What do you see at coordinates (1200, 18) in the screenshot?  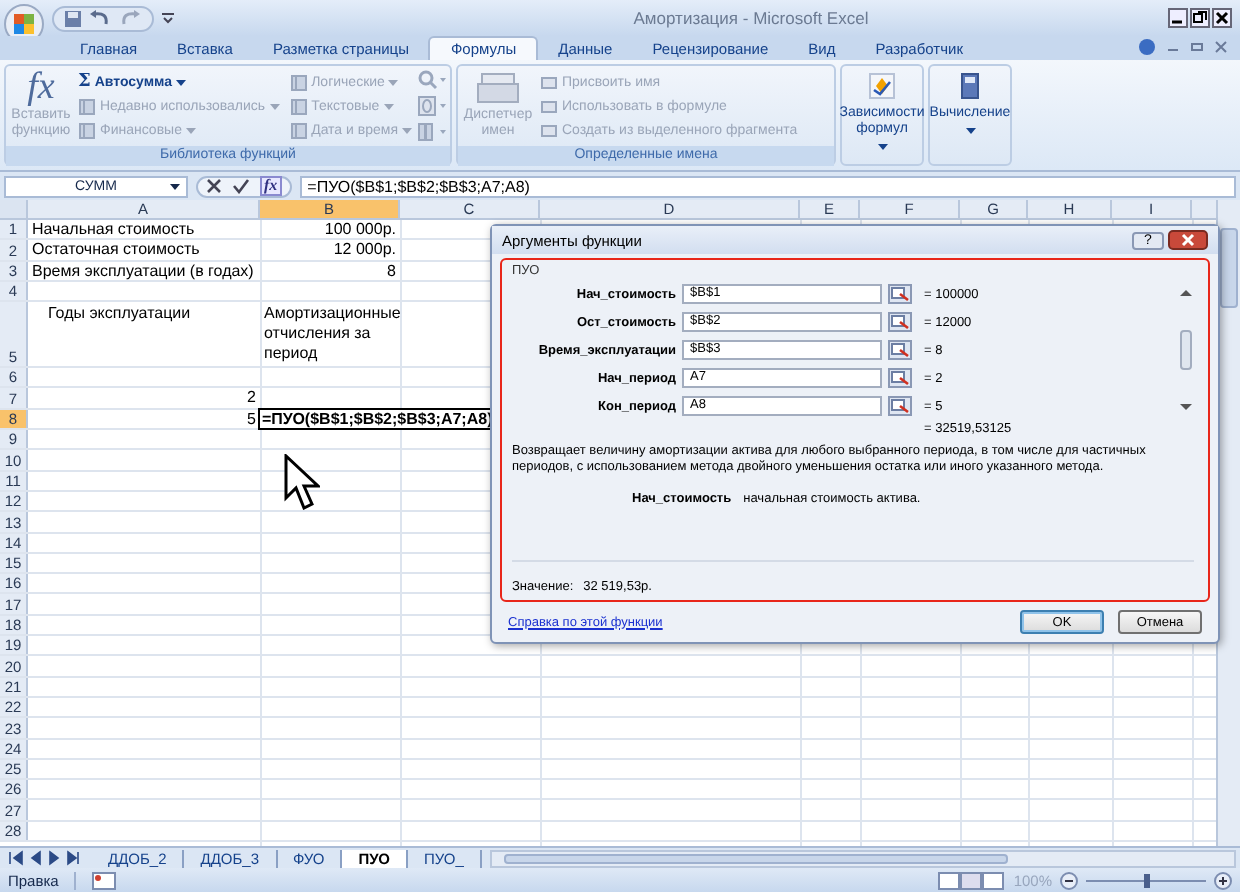 I see `restore-icon` at bounding box center [1200, 18].